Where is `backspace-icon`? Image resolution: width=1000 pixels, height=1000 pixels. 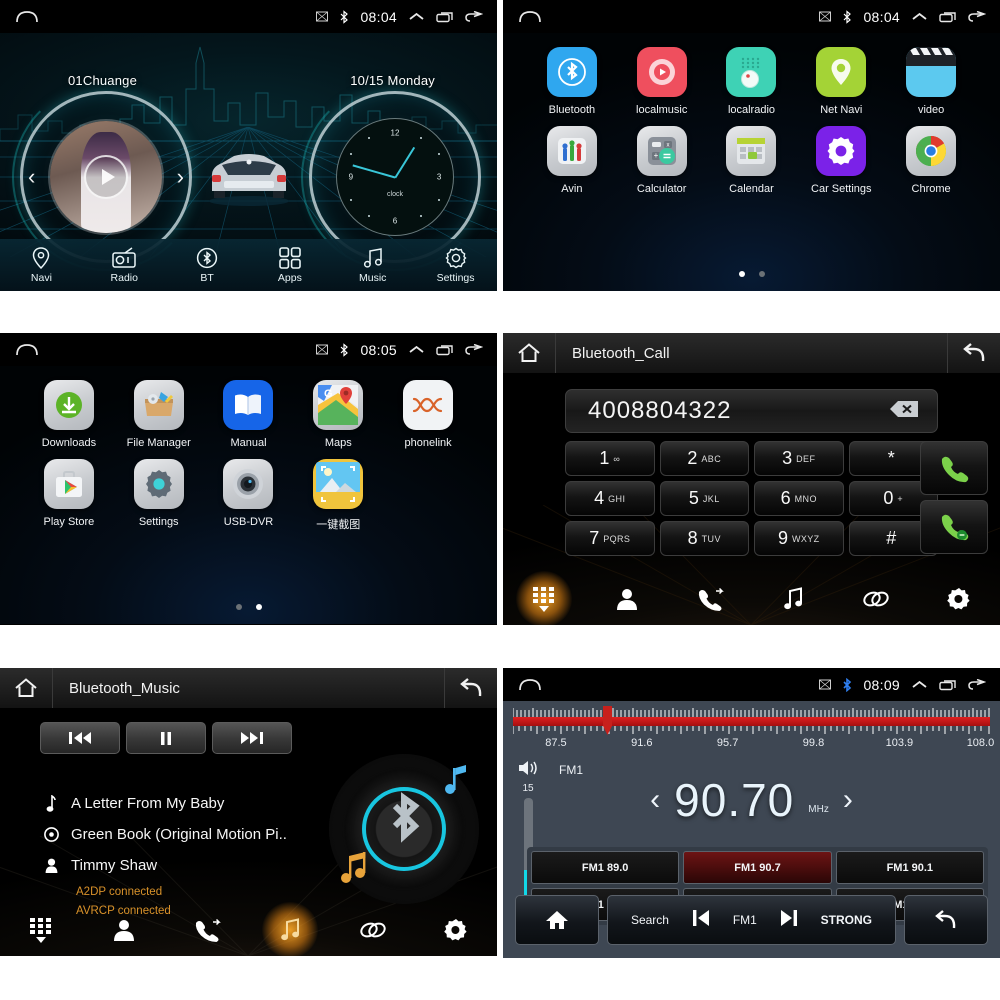
backspace-icon is located at coordinates (904, 411).